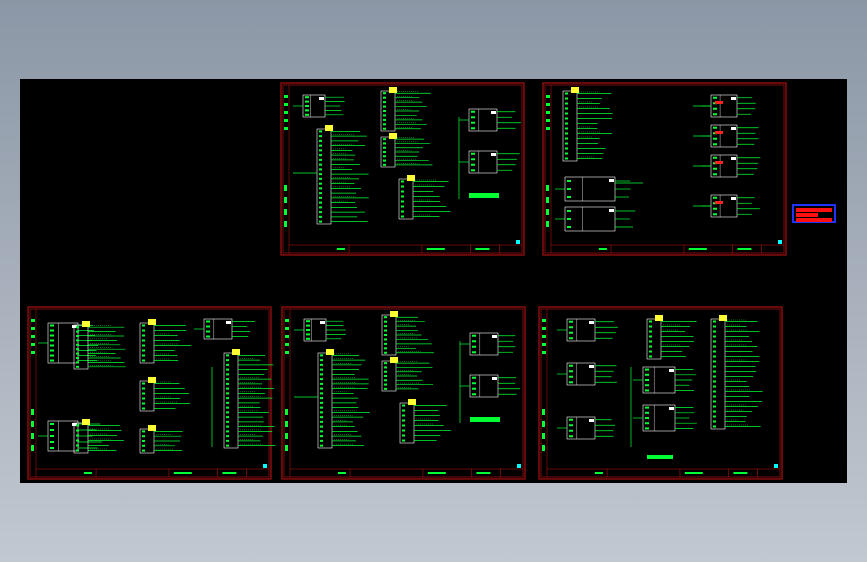 Image resolution: width=867 pixels, height=562 pixels. What do you see at coordinates (814, 213) in the screenshot?
I see `legend-block` at bounding box center [814, 213].